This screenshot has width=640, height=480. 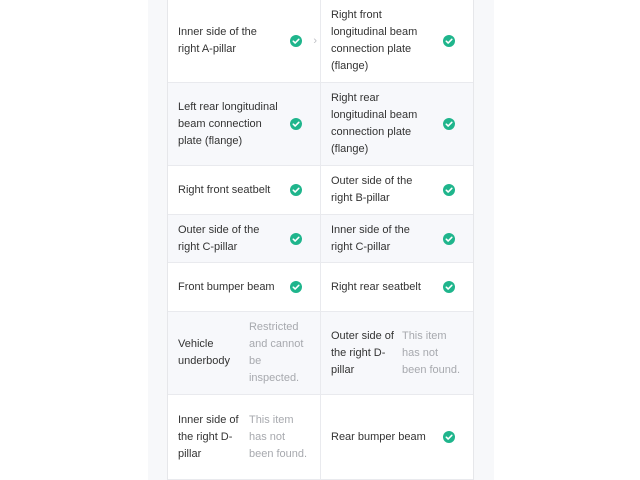 What do you see at coordinates (372, 189) in the screenshot?
I see `item-label: Outer side of the right B-pillar` at bounding box center [372, 189].